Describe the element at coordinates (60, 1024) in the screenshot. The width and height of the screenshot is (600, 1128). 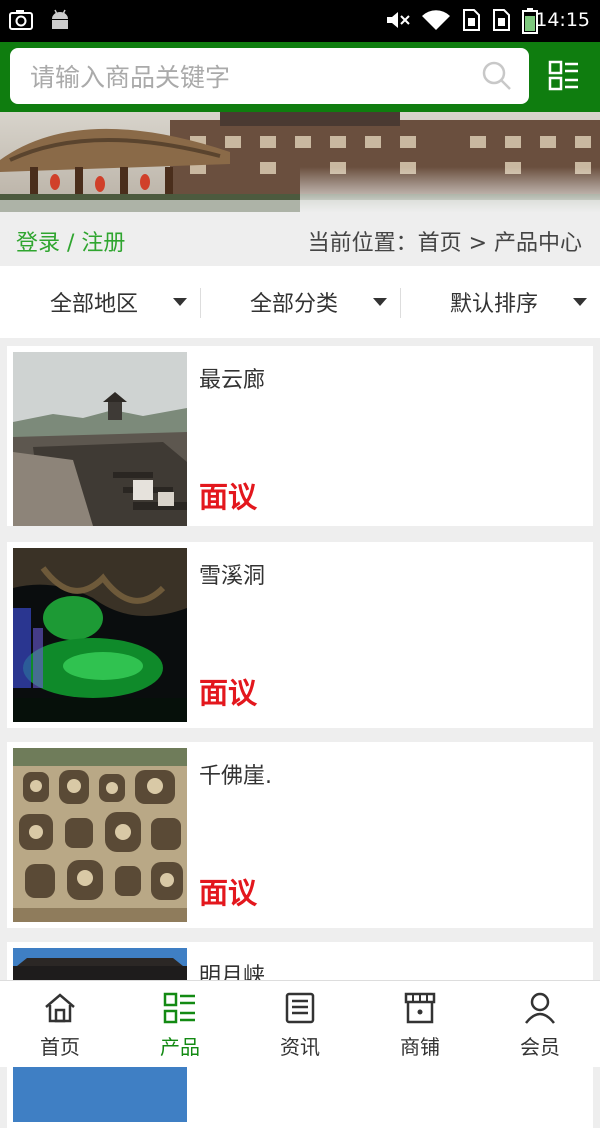
I see `nav-home: 首页` at that location.